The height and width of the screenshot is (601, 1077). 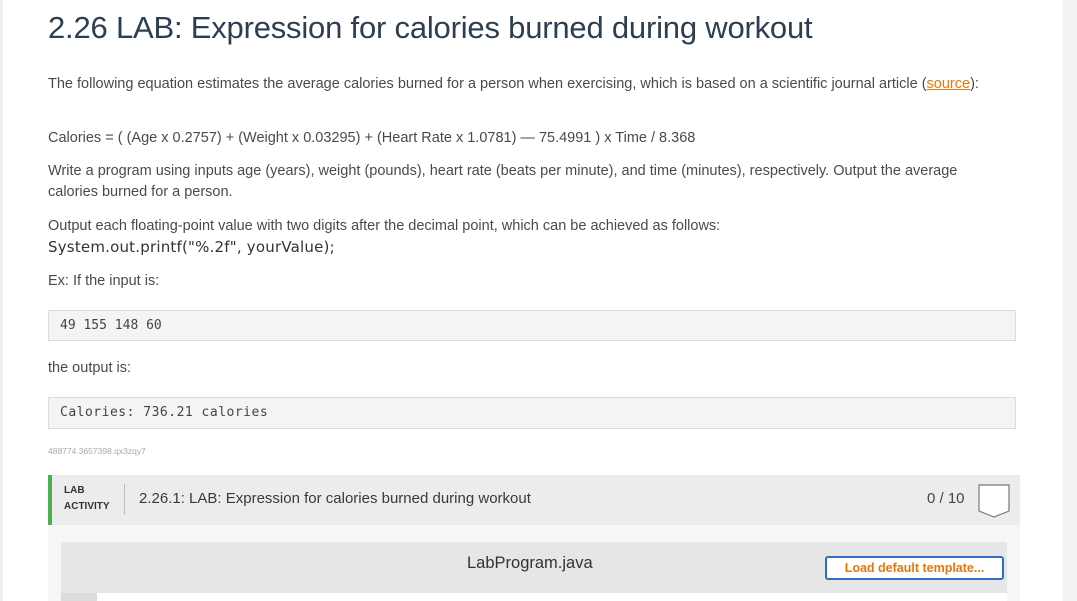 What do you see at coordinates (97, 451) in the screenshot?
I see `content-hash-id: 488774.3657398.qx3zqy7` at bounding box center [97, 451].